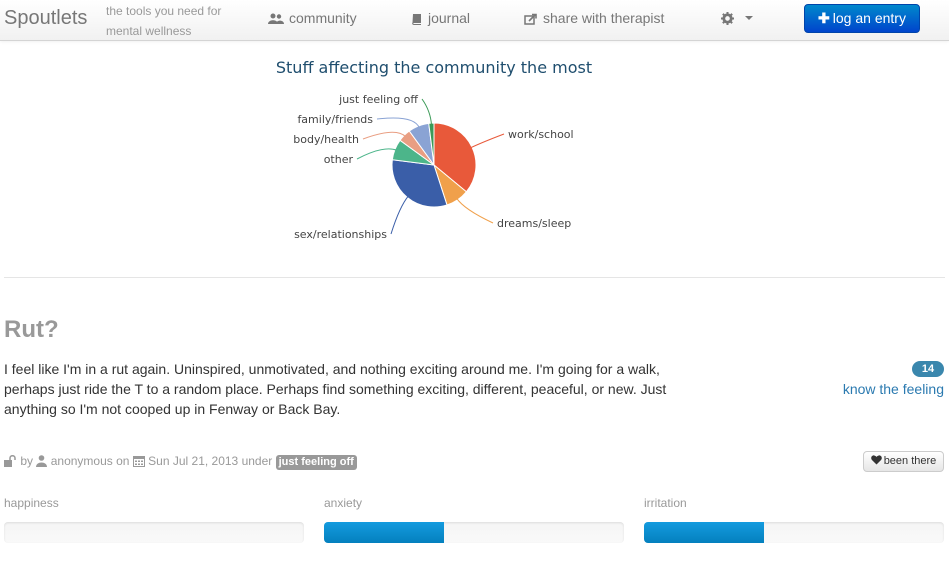 This screenshot has height=568, width=949. Describe the element at coordinates (876, 460) in the screenshot. I see `heart-icon` at that location.